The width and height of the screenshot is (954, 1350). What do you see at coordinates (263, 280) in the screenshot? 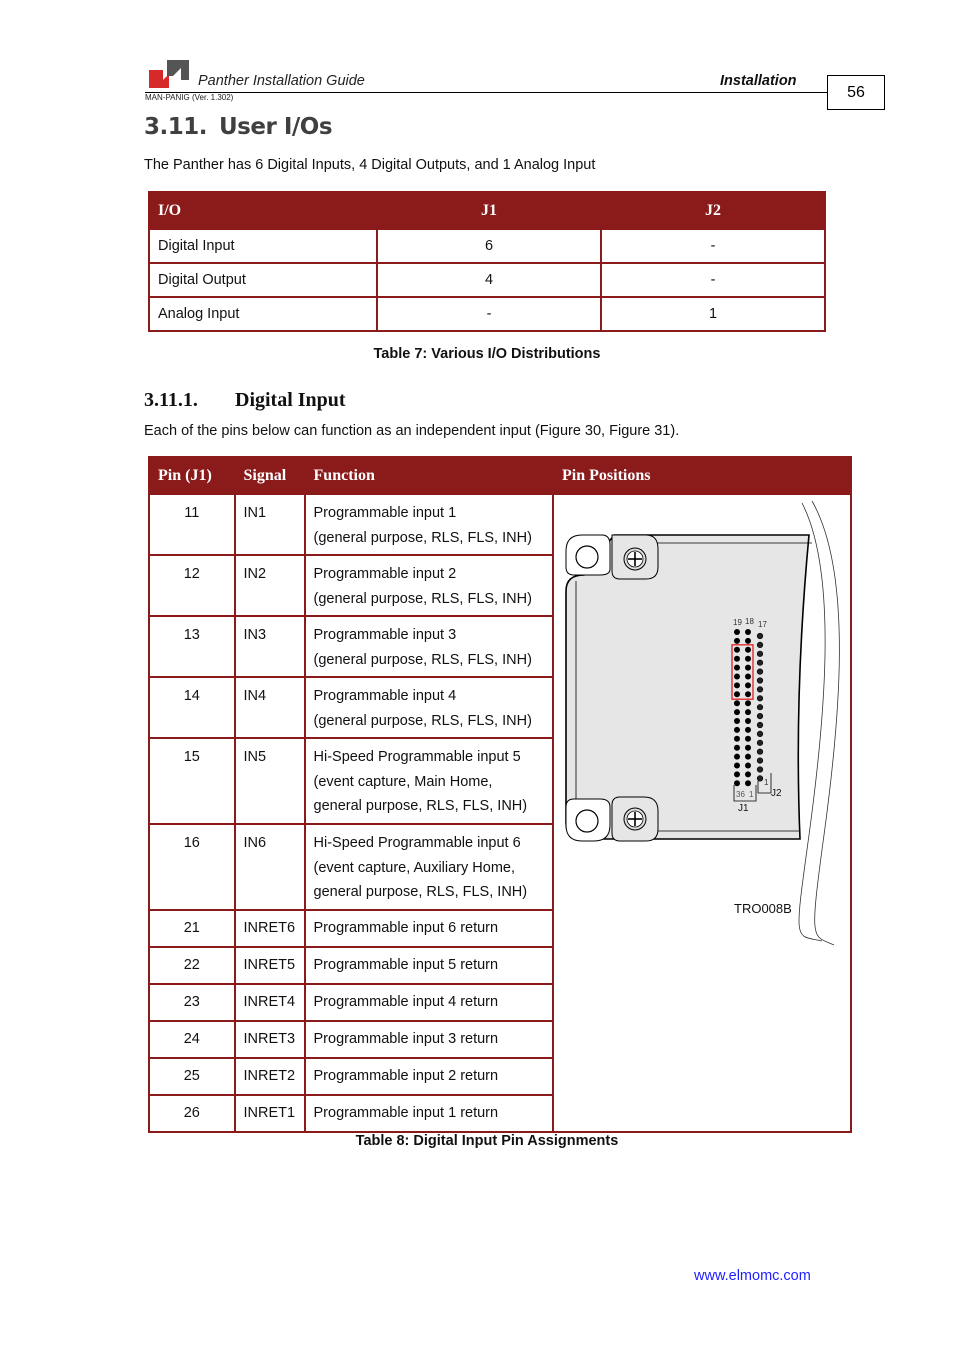
I see `io-type-cell: Digital Output` at bounding box center [263, 280].